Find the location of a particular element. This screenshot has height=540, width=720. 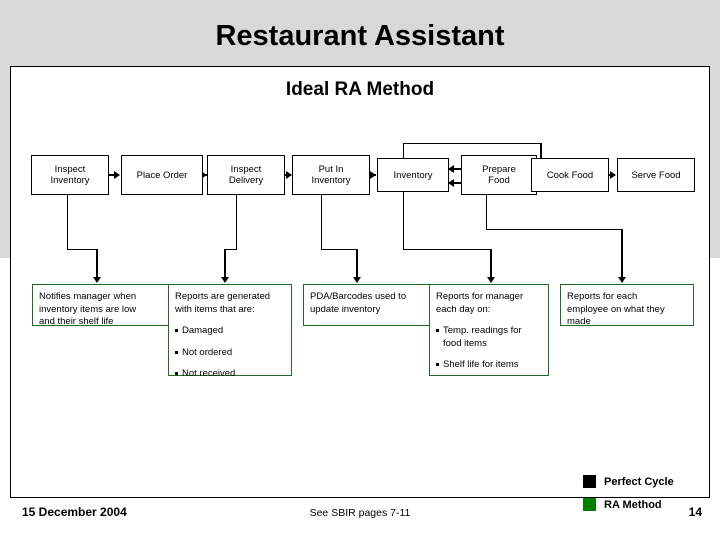

process-label-line2: Delivery is located at coordinates (246, 180).